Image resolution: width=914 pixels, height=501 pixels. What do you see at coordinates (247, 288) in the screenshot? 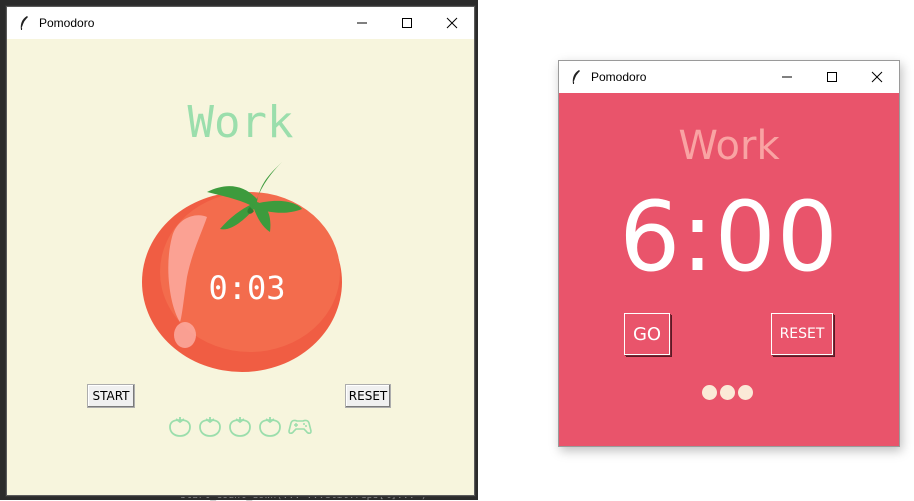
I see `timer-display: 0:03` at bounding box center [247, 288].